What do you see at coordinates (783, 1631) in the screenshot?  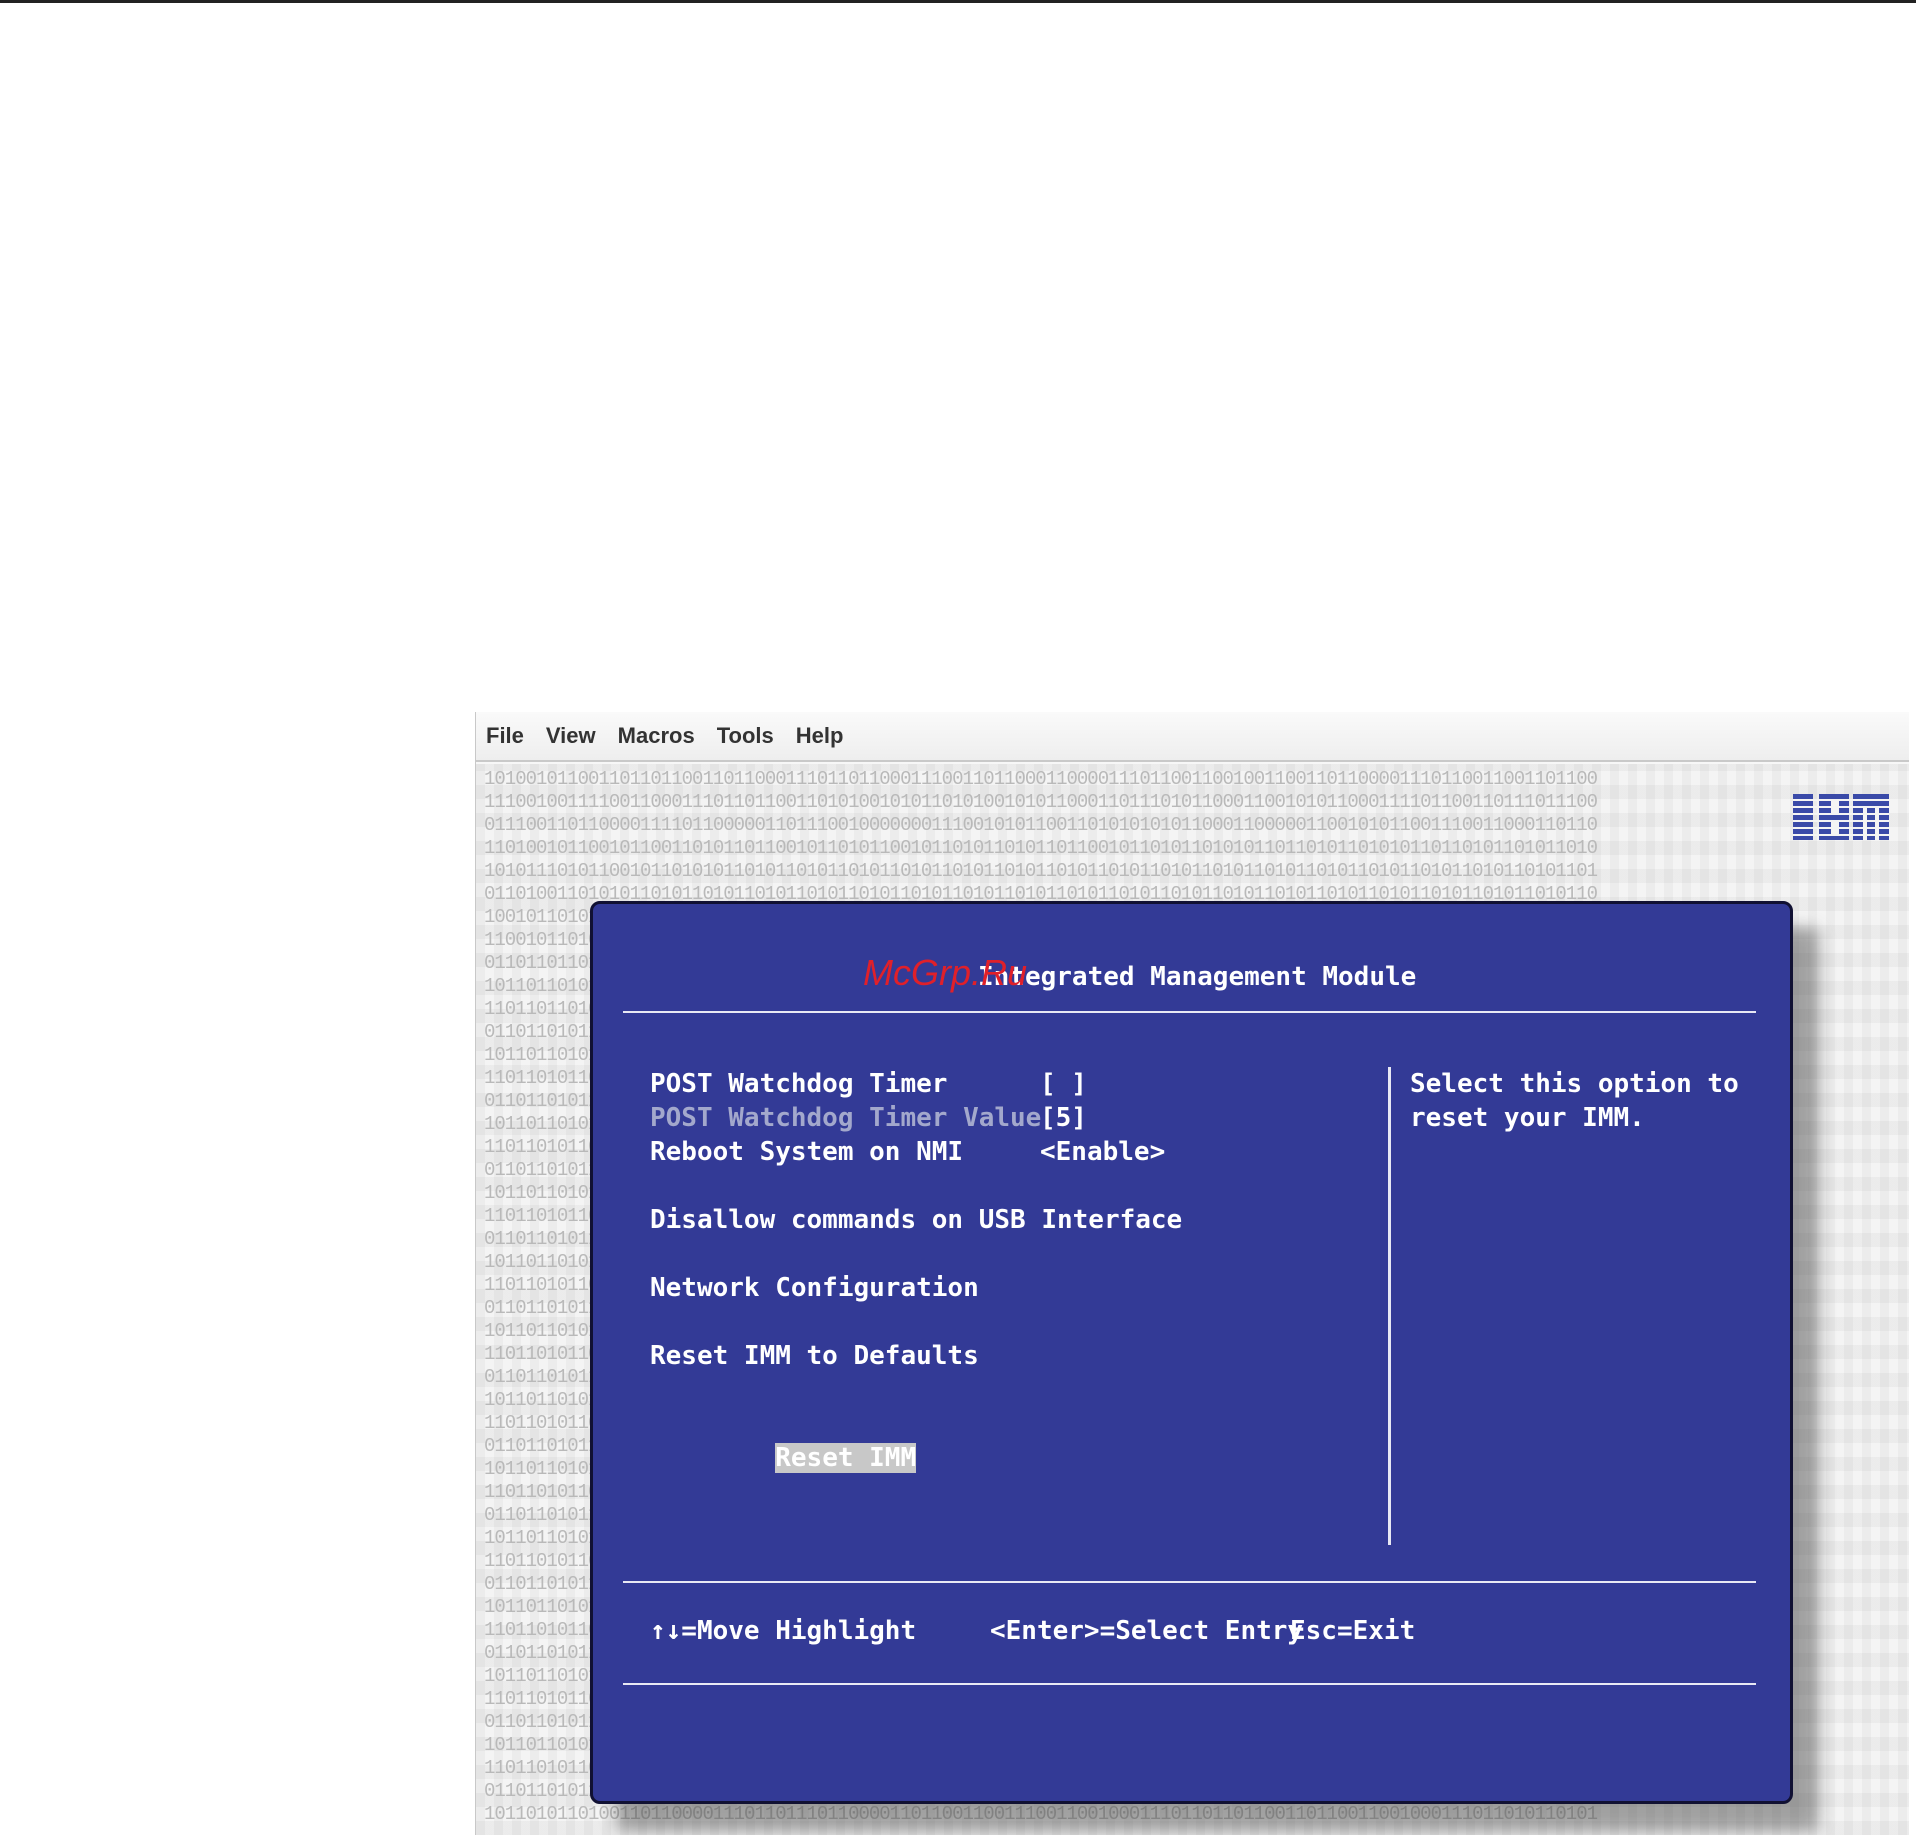 I see `footer-move-hint: ↑↓=Move Highlight` at bounding box center [783, 1631].